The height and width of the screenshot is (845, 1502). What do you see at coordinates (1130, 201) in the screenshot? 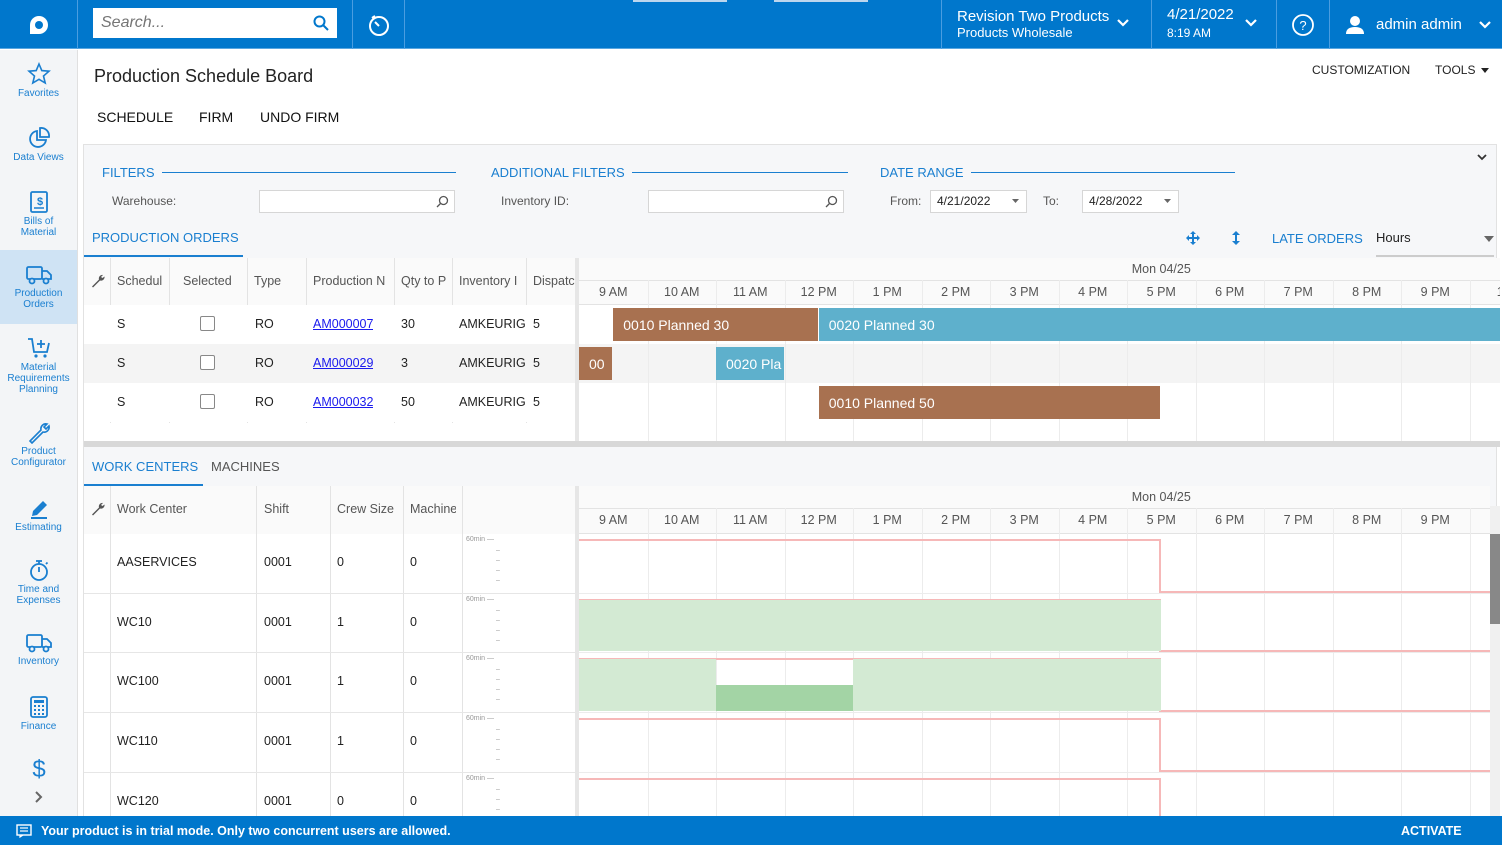
I see `to-date-field: 4/28/2022` at bounding box center [1130, 201].